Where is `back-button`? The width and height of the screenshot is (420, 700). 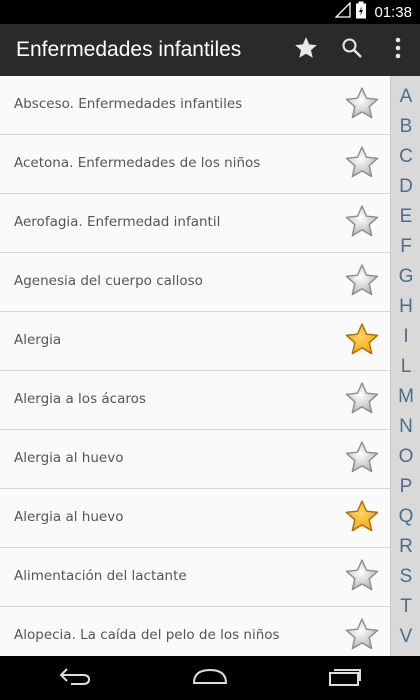
back-button is located at coordinates (75, 678).